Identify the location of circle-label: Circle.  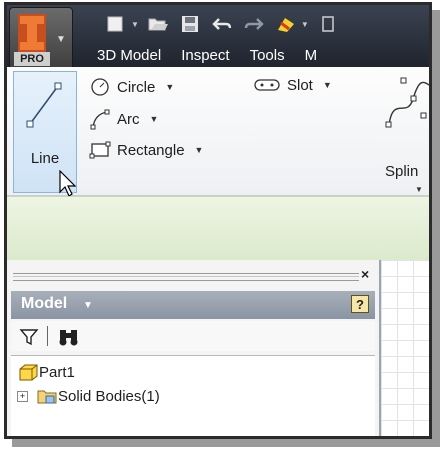
(136, 87).